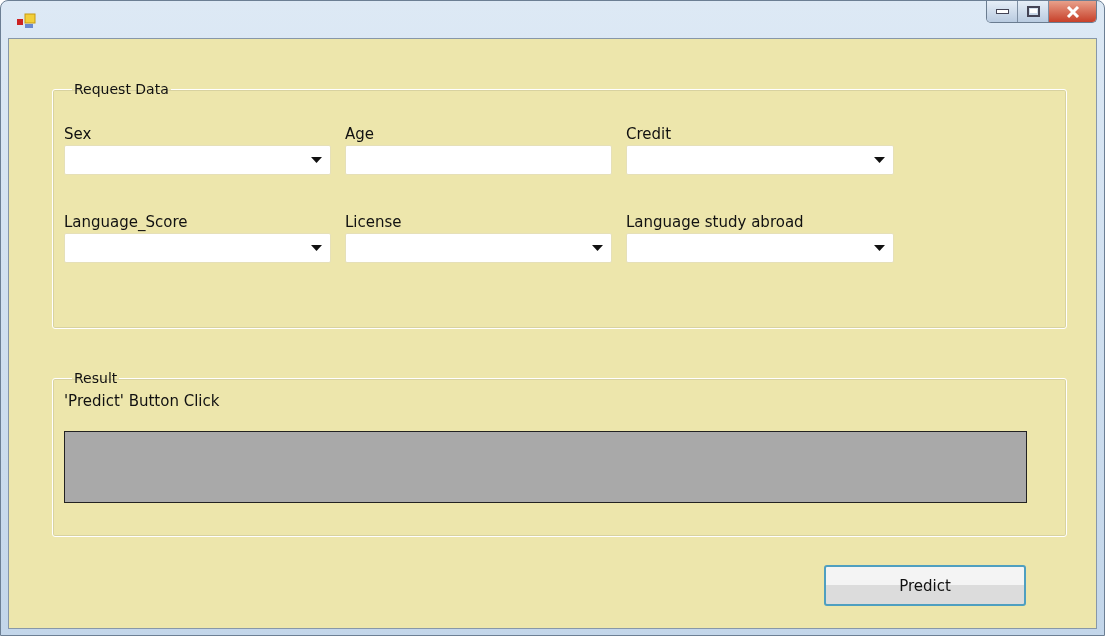 The width and height of the screenshot is (1105, 636). I want to click on maximize-button, so click(1033, 11).